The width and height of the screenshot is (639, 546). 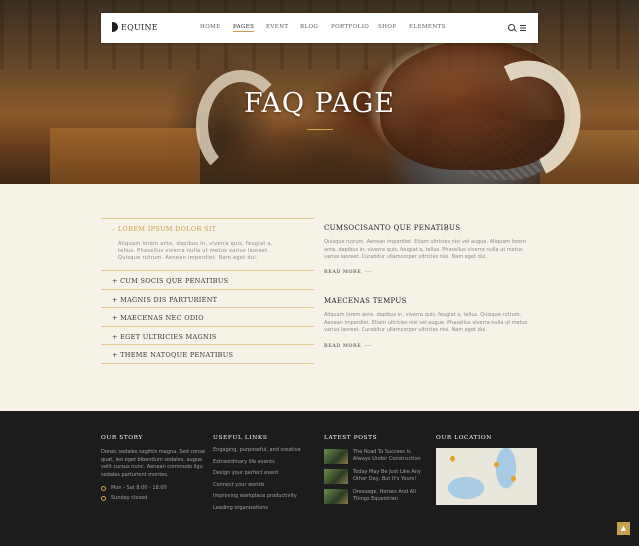 I want to click on footer-link: Connect your worlds, so click(x=257, y=488).